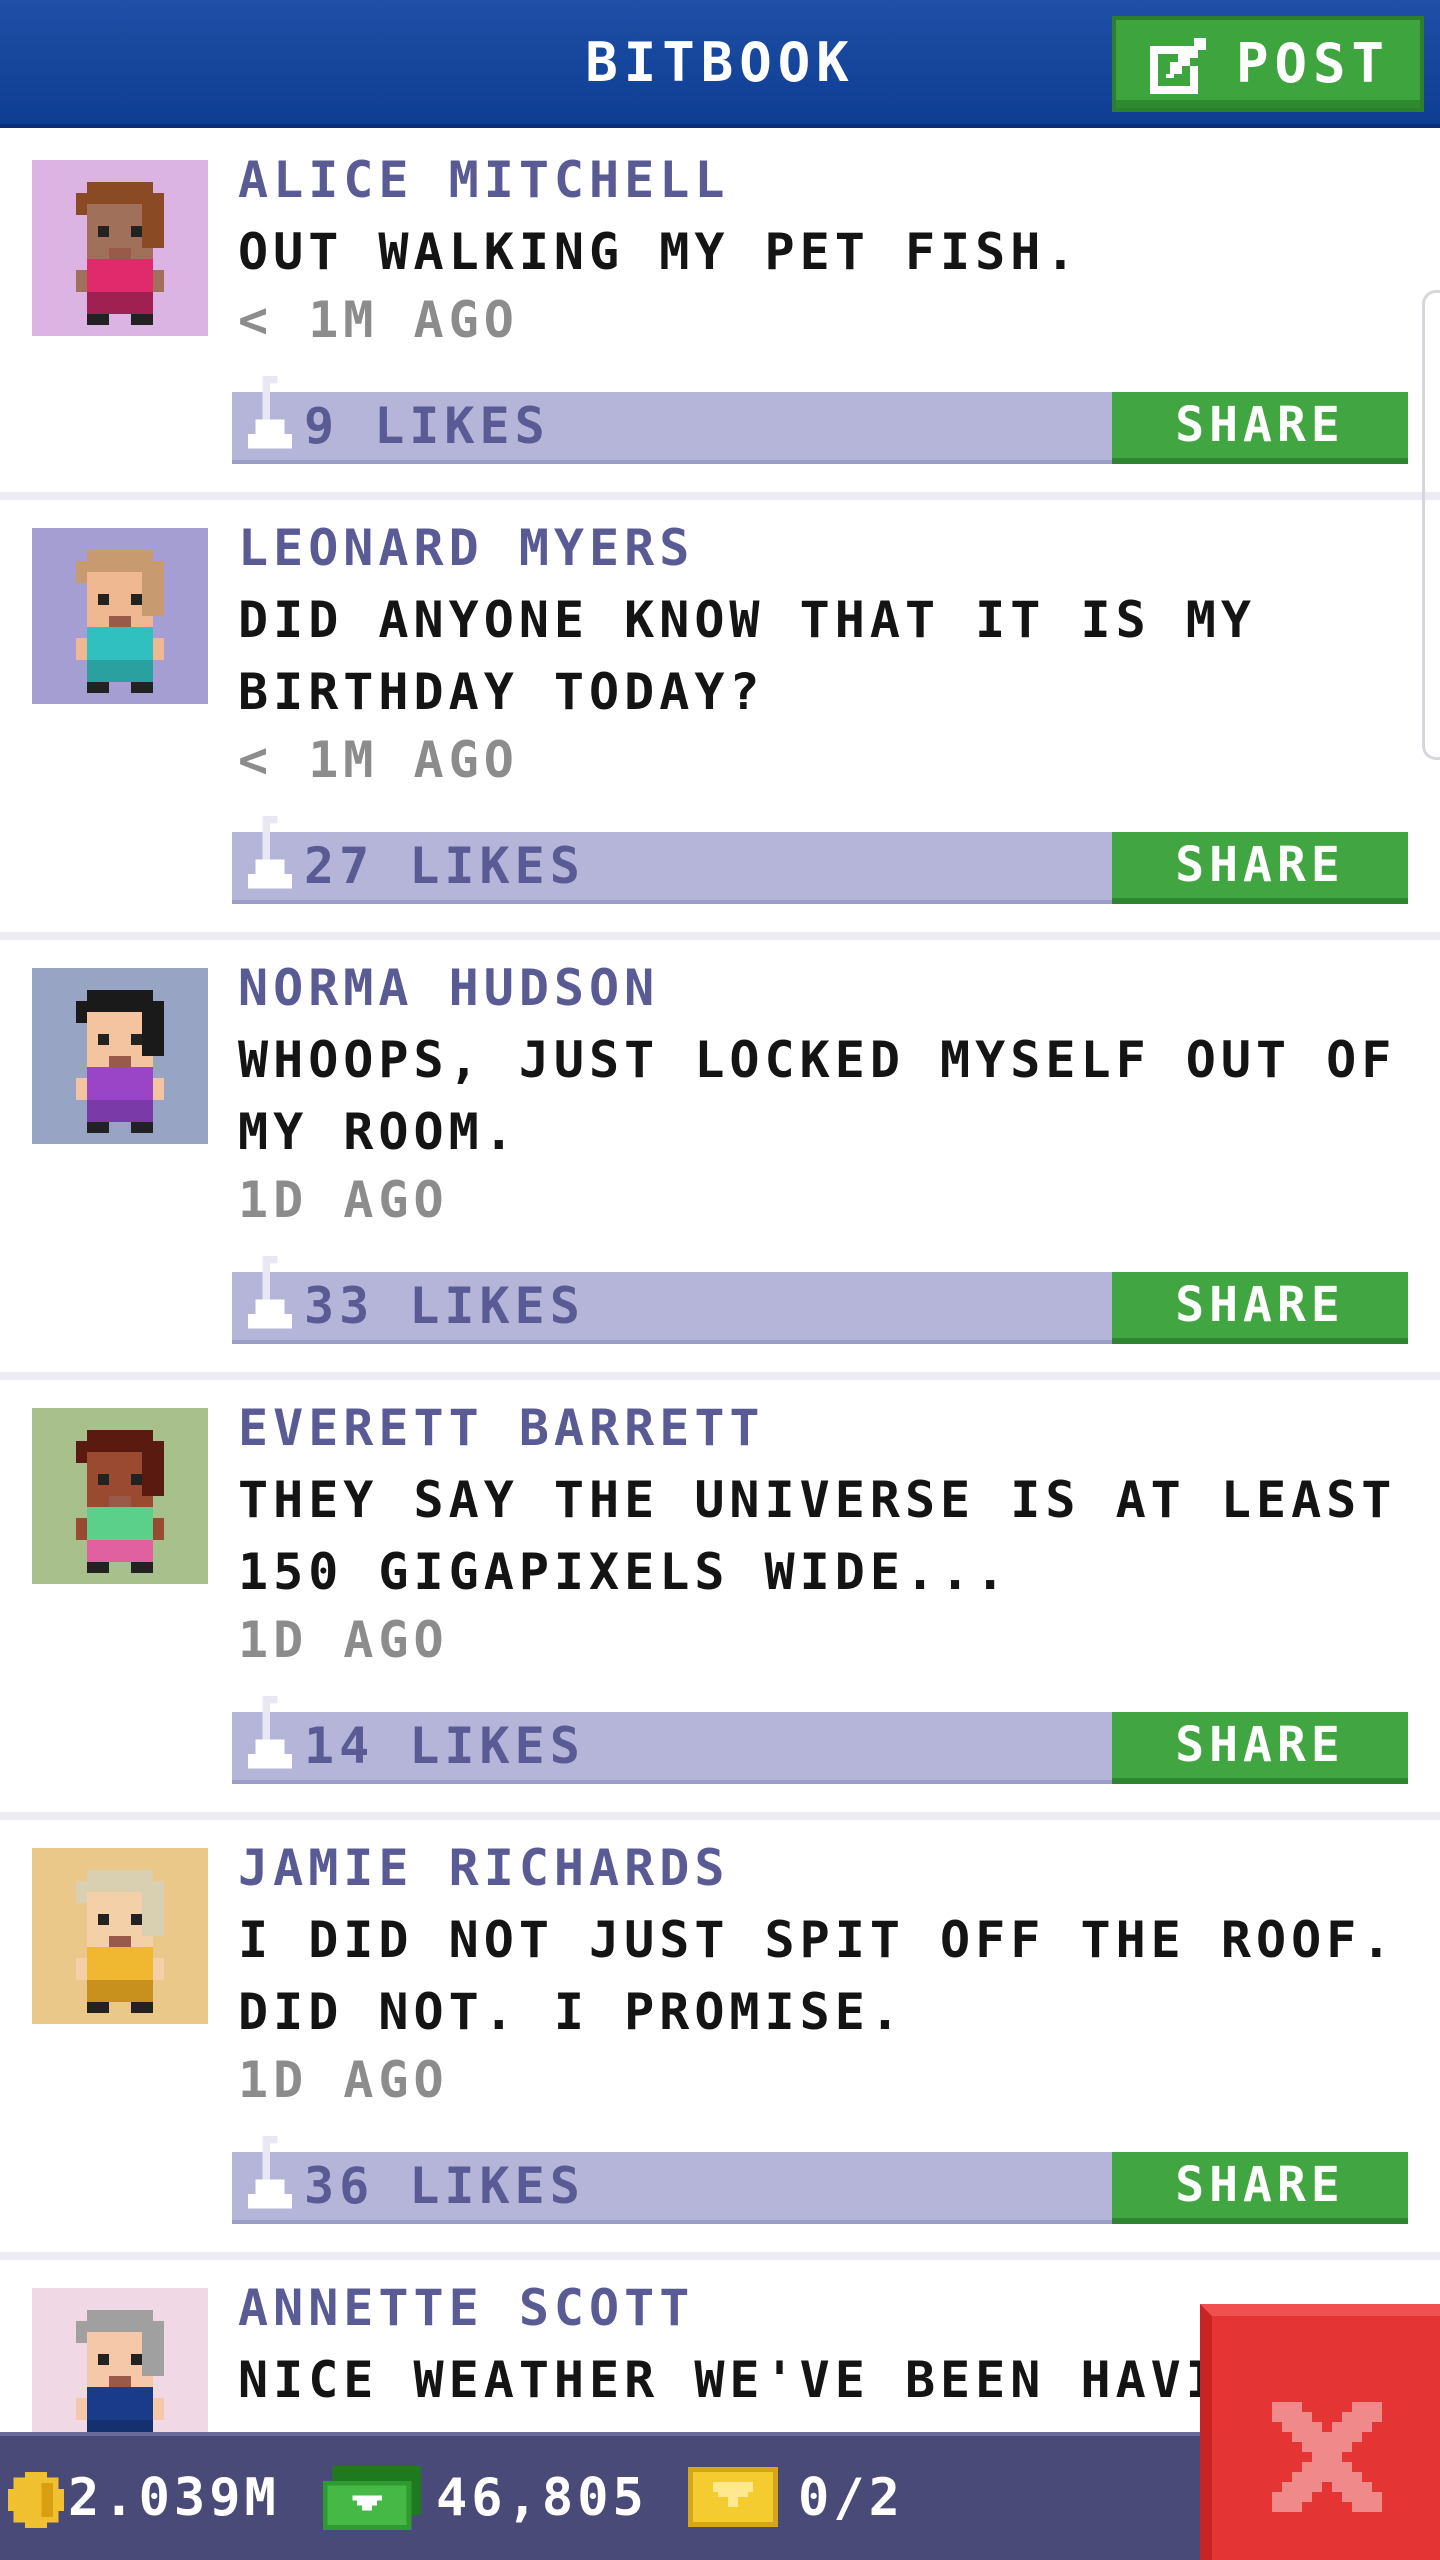 This screenshot has width=1440, height=2560. I want to click on post-button: POST, so click(1268, 64).